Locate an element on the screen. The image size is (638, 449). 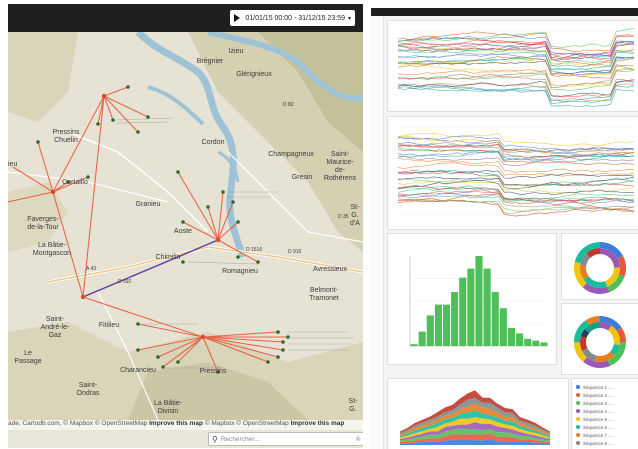
place-label: St- G. d'A is located at coordinates (355, 215).